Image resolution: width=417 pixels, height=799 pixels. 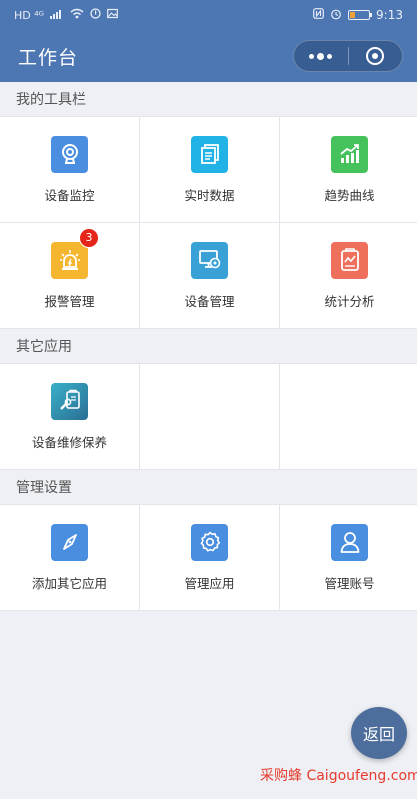 What do you see at coordinates (69, 154) in the screenshot?
I see `camera-icon` at bounding box center [69, 154].